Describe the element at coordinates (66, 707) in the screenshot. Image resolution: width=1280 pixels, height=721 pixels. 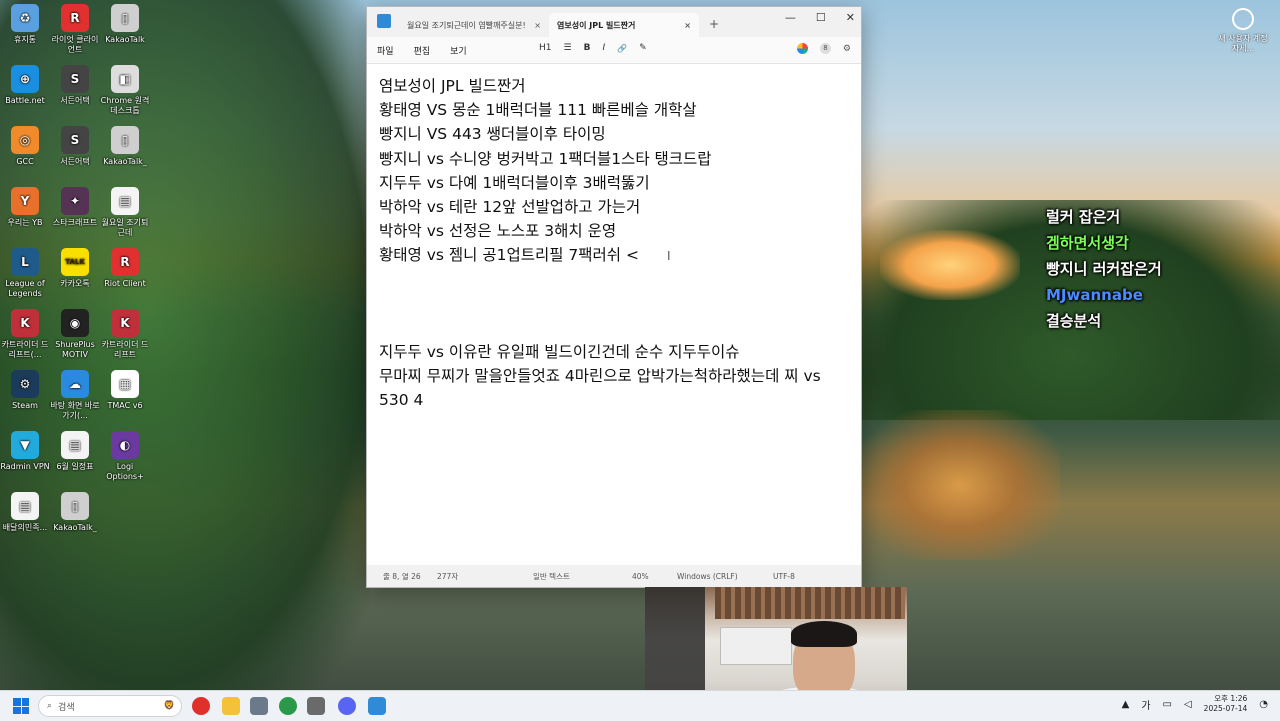
I see `search-placeholder: 검색` at that location.